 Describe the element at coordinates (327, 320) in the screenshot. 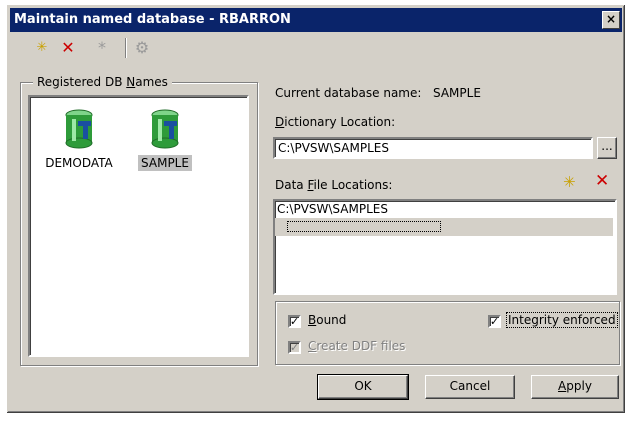

I see `bound-label: Bound` at that location.